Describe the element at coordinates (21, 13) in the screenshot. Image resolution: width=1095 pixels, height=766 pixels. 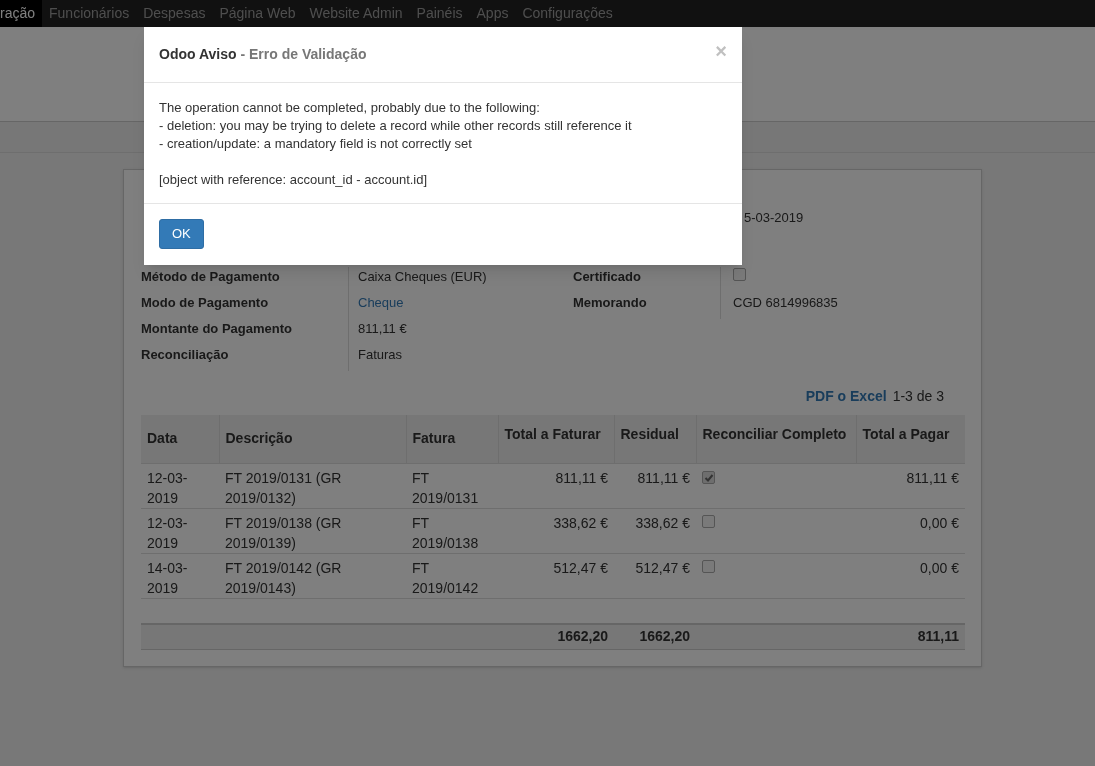
I see `nav-menu-item: ração` at that location.